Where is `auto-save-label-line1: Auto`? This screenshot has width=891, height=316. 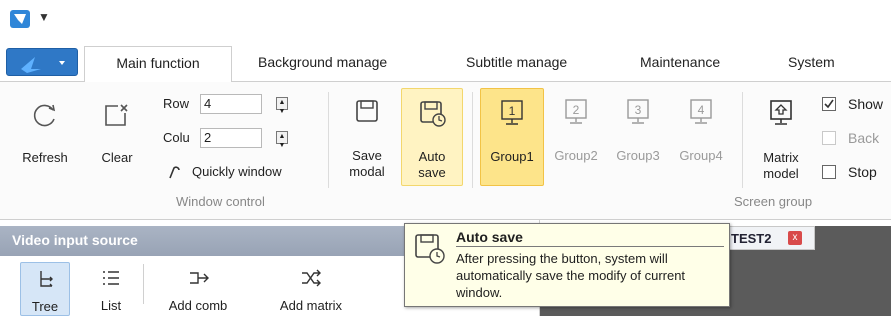
auto-save-label-line1: Auto is located at coordinates (432, 156).